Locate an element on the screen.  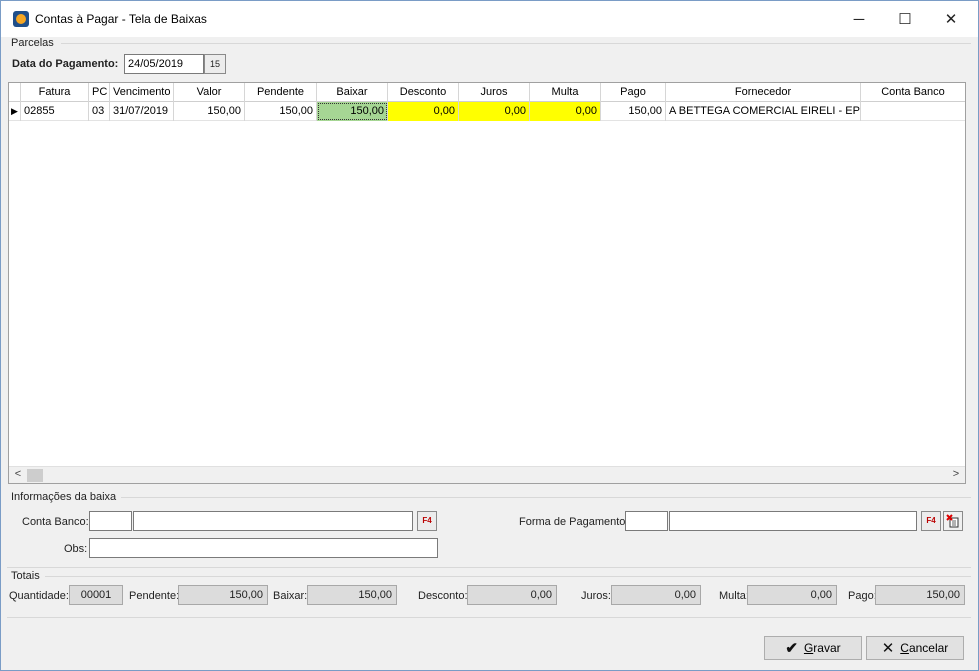
baixar-total-value: 150,00 is located at coordinates (352, 595).